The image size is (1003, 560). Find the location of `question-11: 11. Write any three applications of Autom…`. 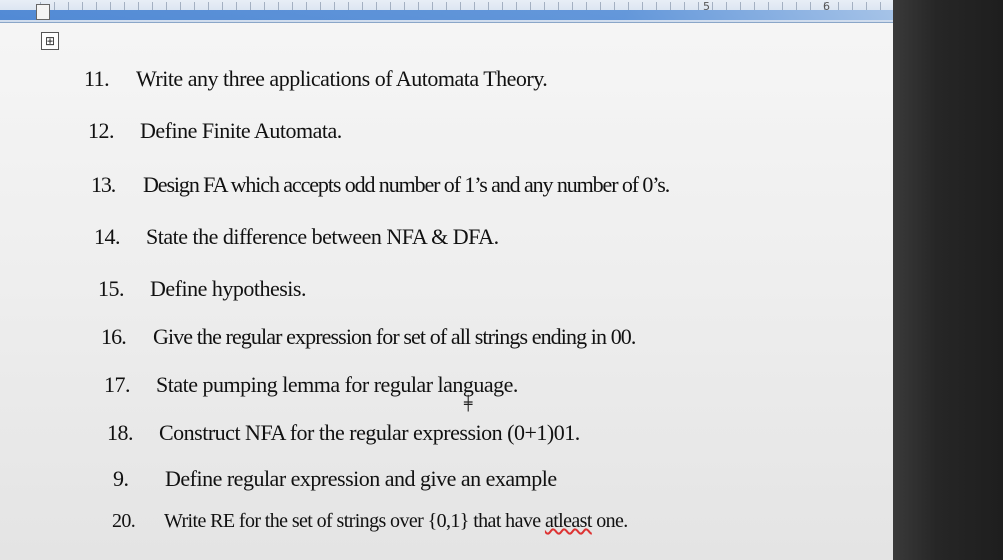

question-11: 11. Write any three applications of Autom… is located at coordinates (316, 79).